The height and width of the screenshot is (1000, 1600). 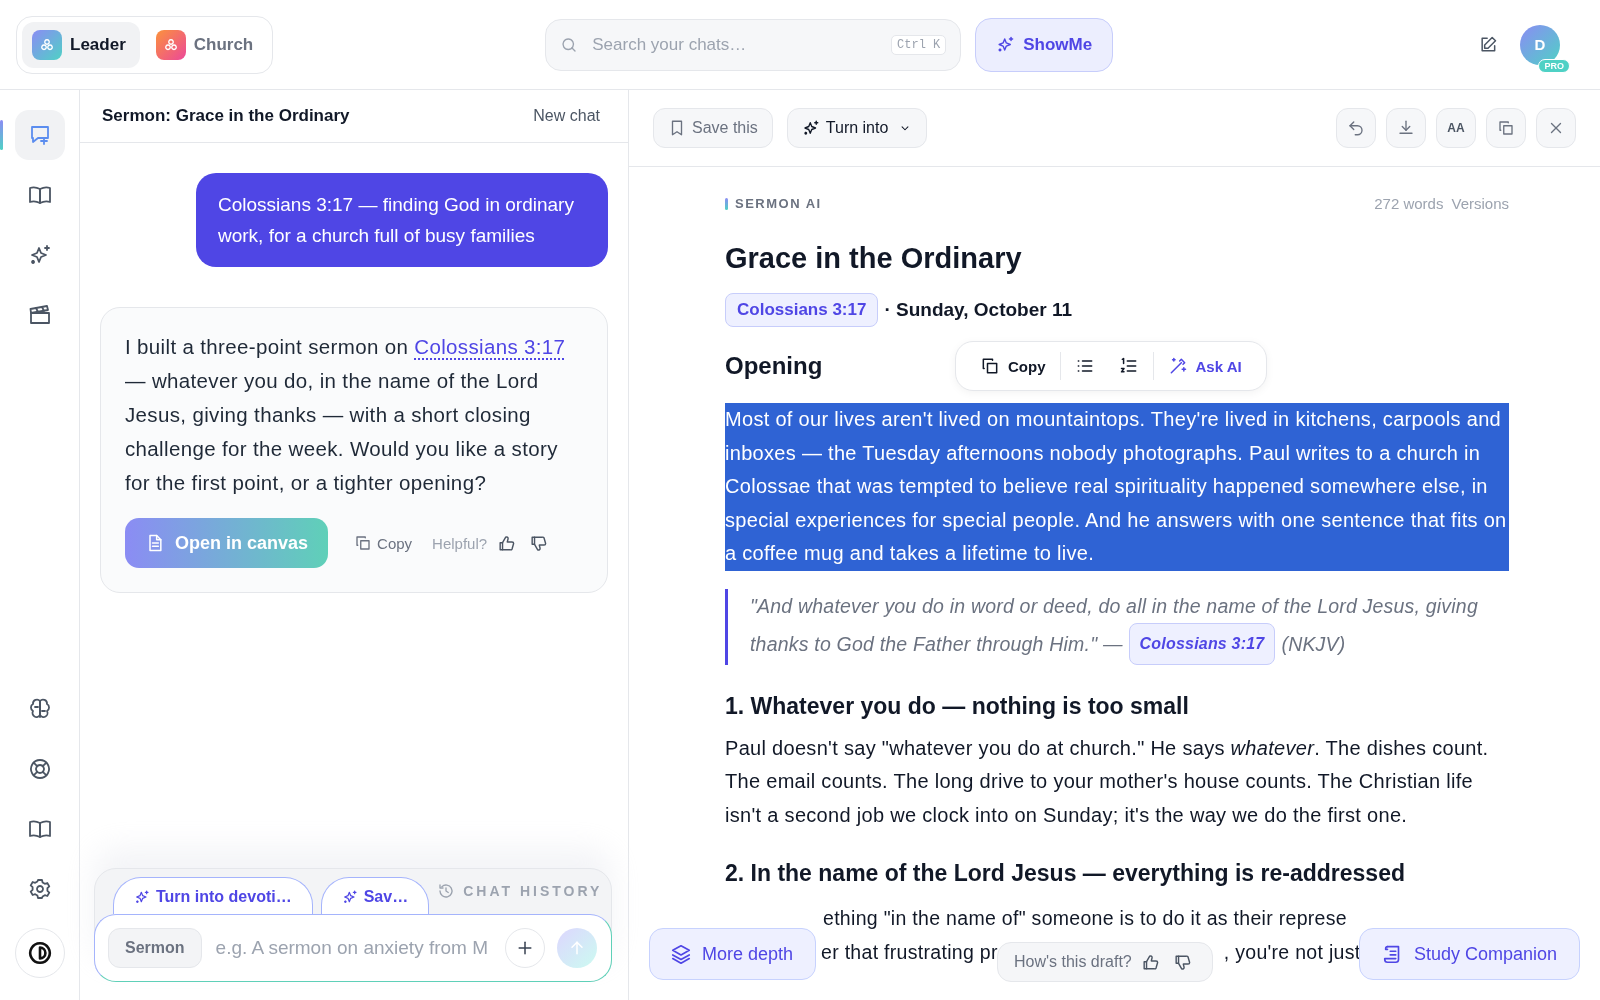 I want to click on workspace-tab: Church, so click(x=206, y=44).